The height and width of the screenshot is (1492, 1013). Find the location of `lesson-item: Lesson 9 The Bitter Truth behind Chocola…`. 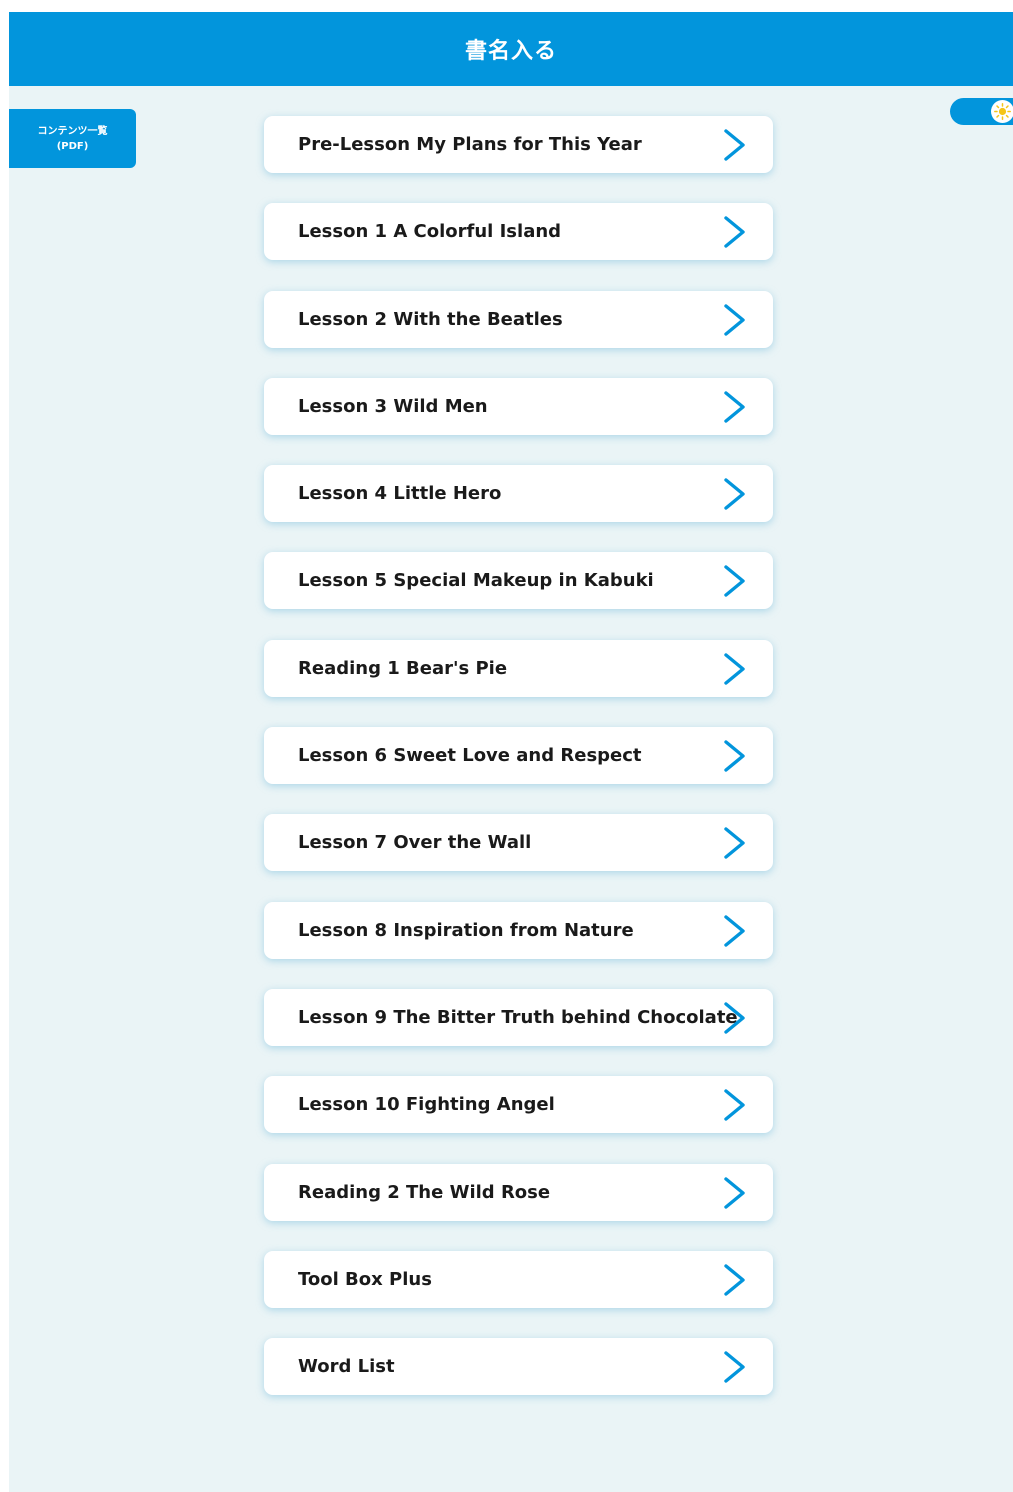

lesson-item: Lesson 9 The Bitter Truth behind Chocola… is located at coordinates (518, 1017).